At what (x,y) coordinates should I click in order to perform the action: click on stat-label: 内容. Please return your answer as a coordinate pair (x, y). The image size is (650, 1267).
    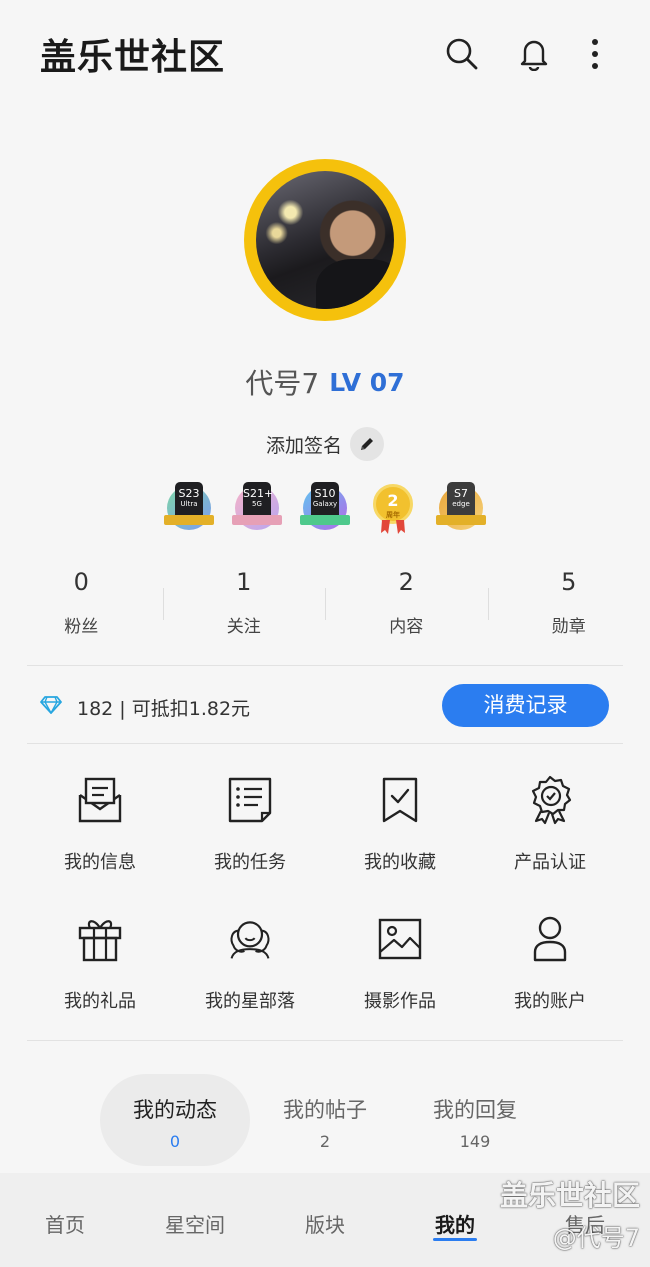
    Looking at the image, I should click on (406, 627).